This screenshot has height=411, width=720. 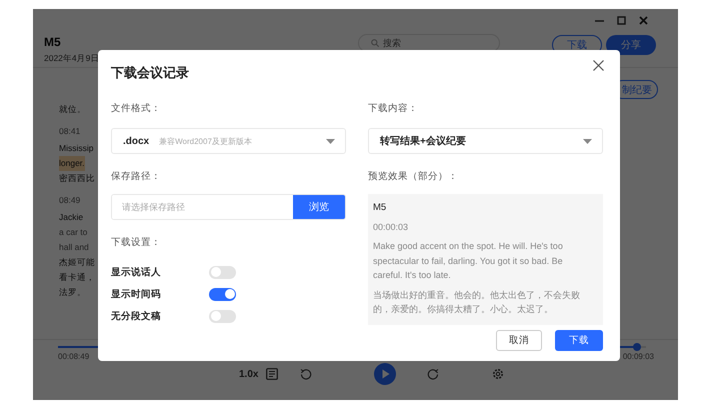 What do you see at coordinates (306, 374) in the screenshot?
I see `rewind-icon` at bounding box center [306, 374].